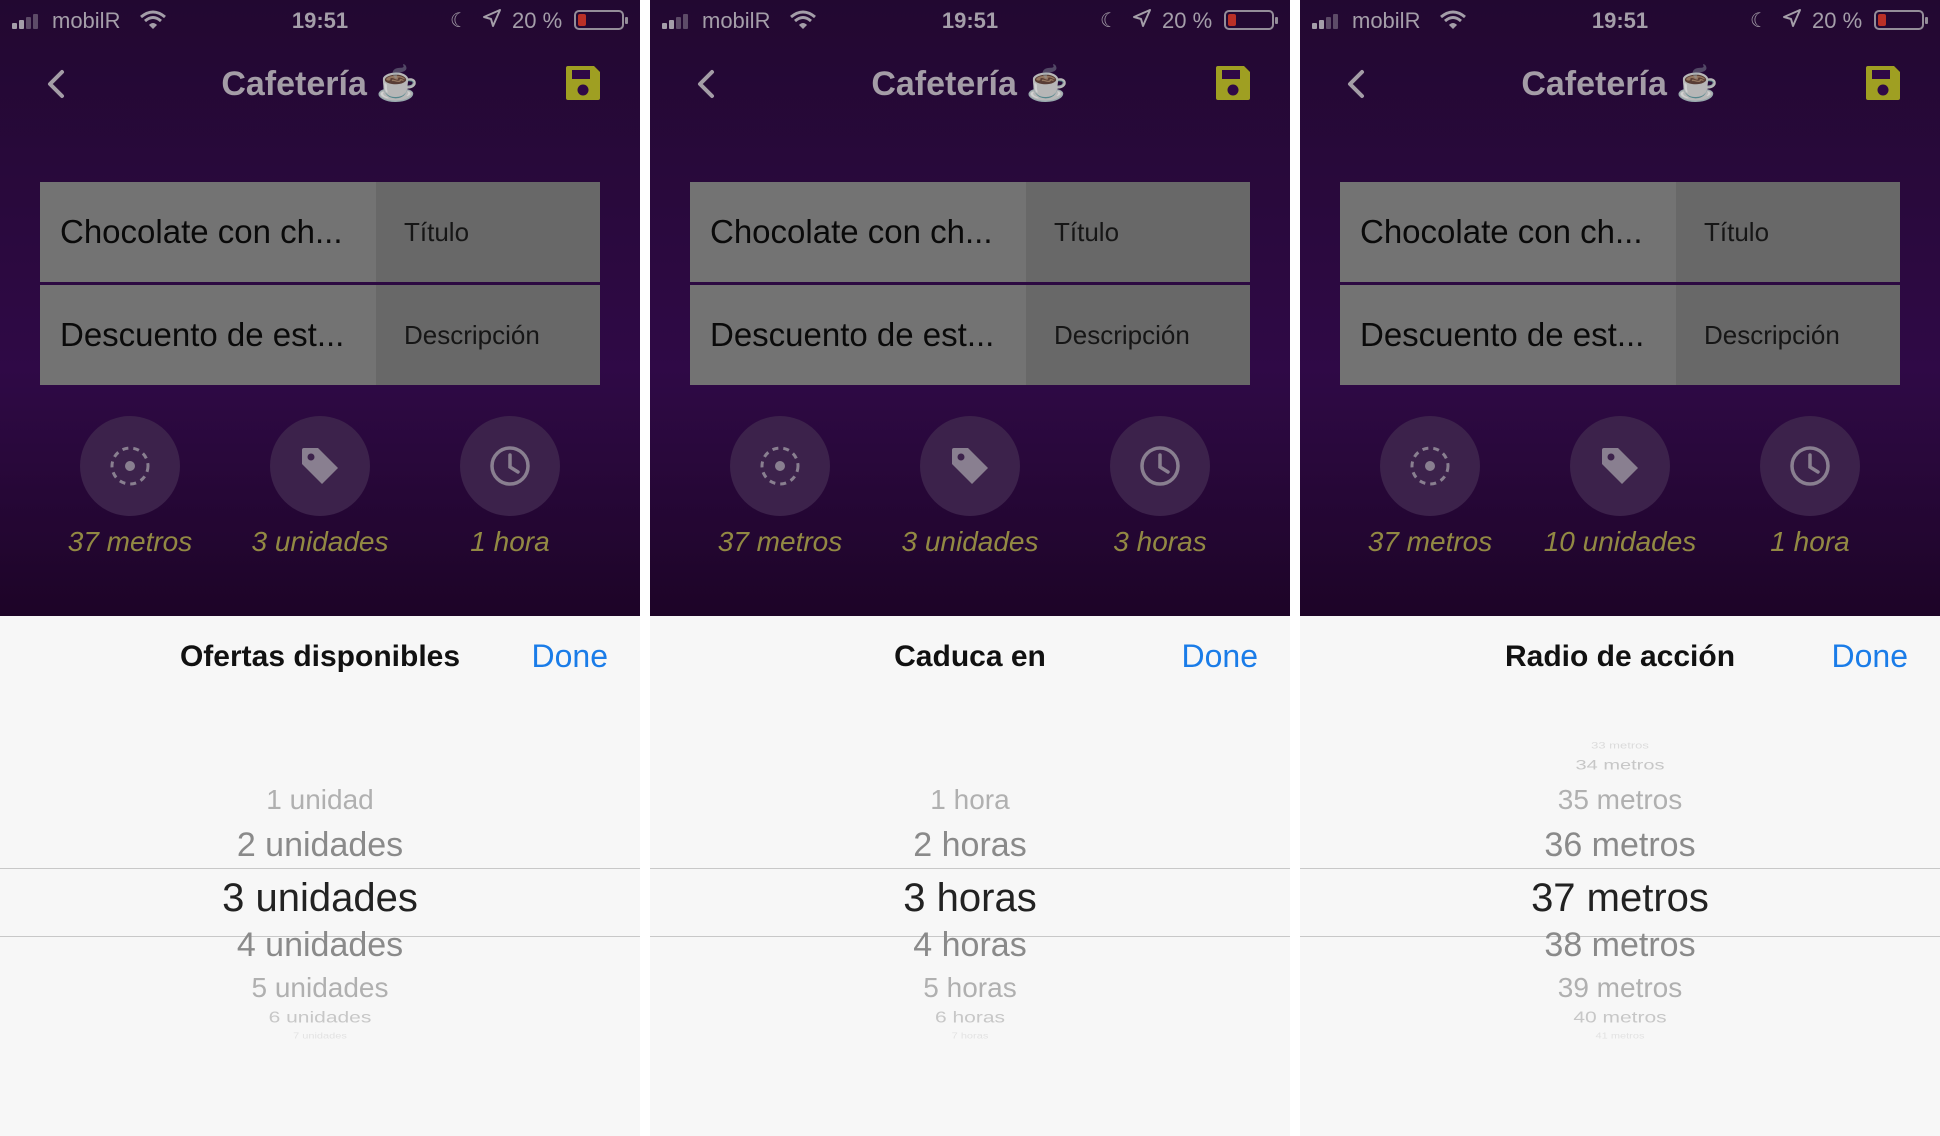  I want to click on picker-option-selected: 37 metros, so click(1620, 898).